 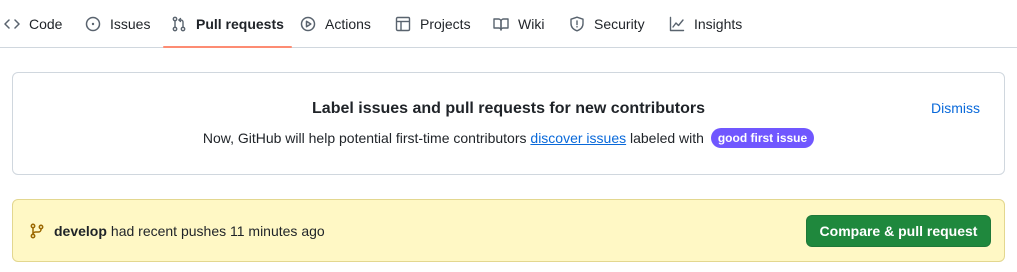 I want to click on tab-code: Code, so click(x=33, y=23).